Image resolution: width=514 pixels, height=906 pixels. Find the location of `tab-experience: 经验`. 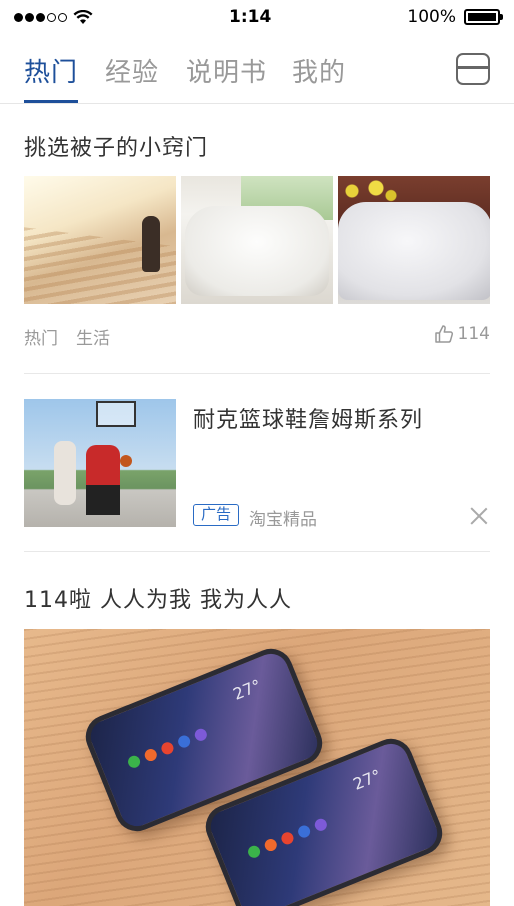

tab-experience: 经验 is located at coordinates (132, 70).